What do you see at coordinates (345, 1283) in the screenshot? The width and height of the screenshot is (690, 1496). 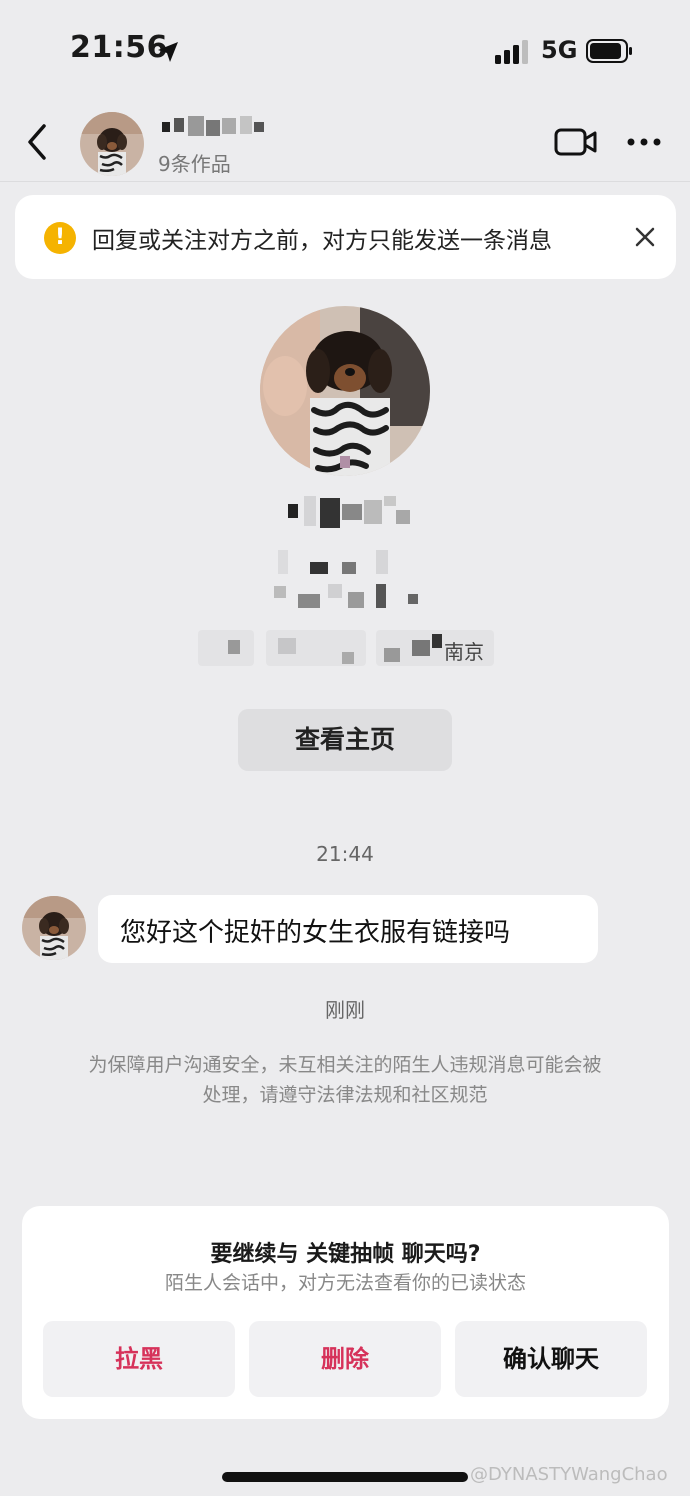 I see `dialog-subtitle: 陌生人会话中，对方无法查看你的已读状态` at bounding box center [345, 1283].